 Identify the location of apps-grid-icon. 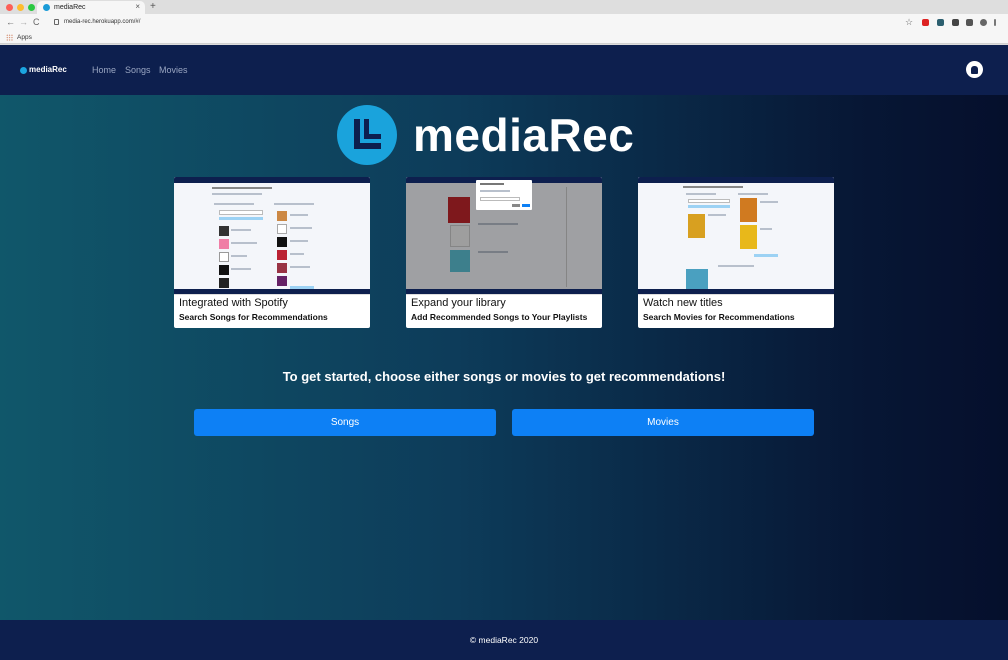
(9, 37).